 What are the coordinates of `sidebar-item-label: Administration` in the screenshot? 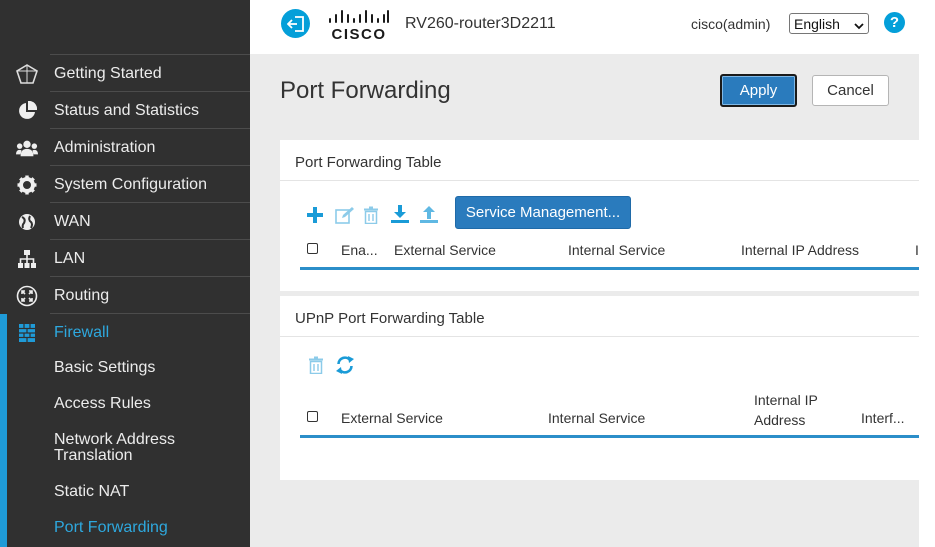 It's located at (105, 147).